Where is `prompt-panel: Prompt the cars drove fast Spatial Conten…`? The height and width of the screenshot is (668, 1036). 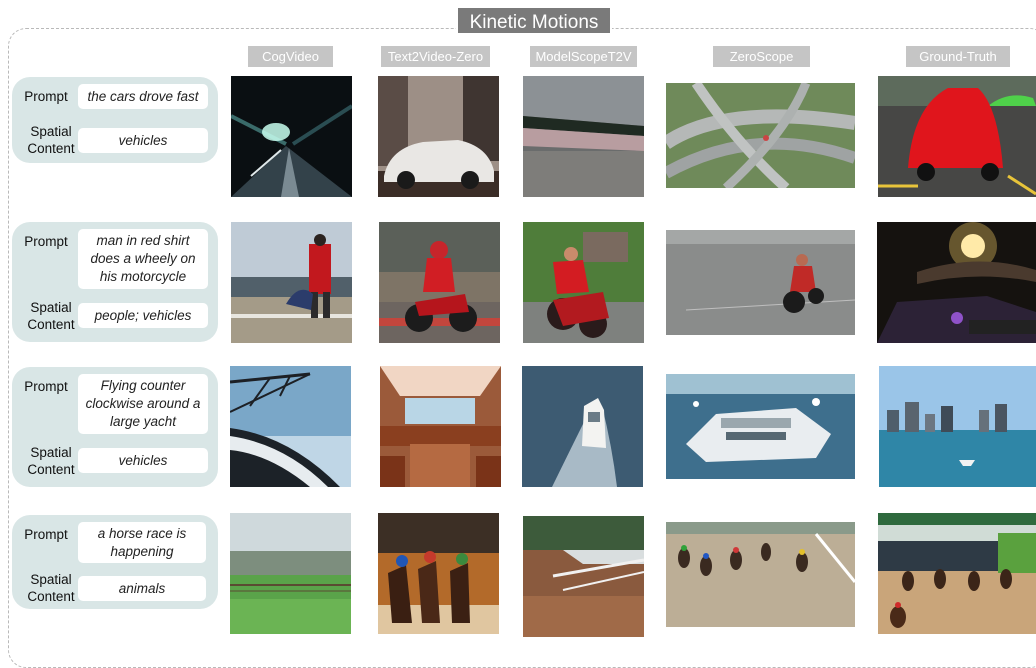 prompt-panel: Prompt the cars drove fast Spatial Conten… is located at coordinates (115, 120).